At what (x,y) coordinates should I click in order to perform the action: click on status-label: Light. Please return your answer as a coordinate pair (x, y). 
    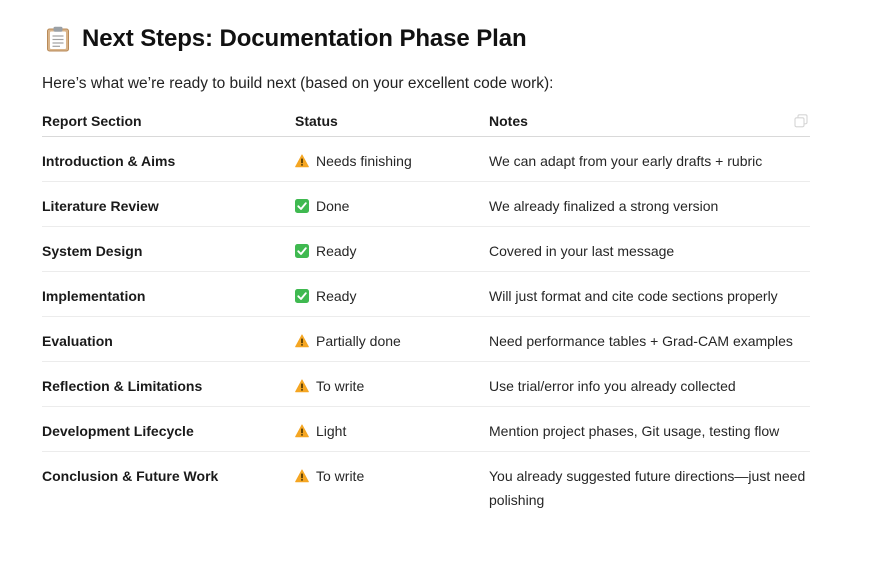
    Looking at the image, I should click on (331, 431).